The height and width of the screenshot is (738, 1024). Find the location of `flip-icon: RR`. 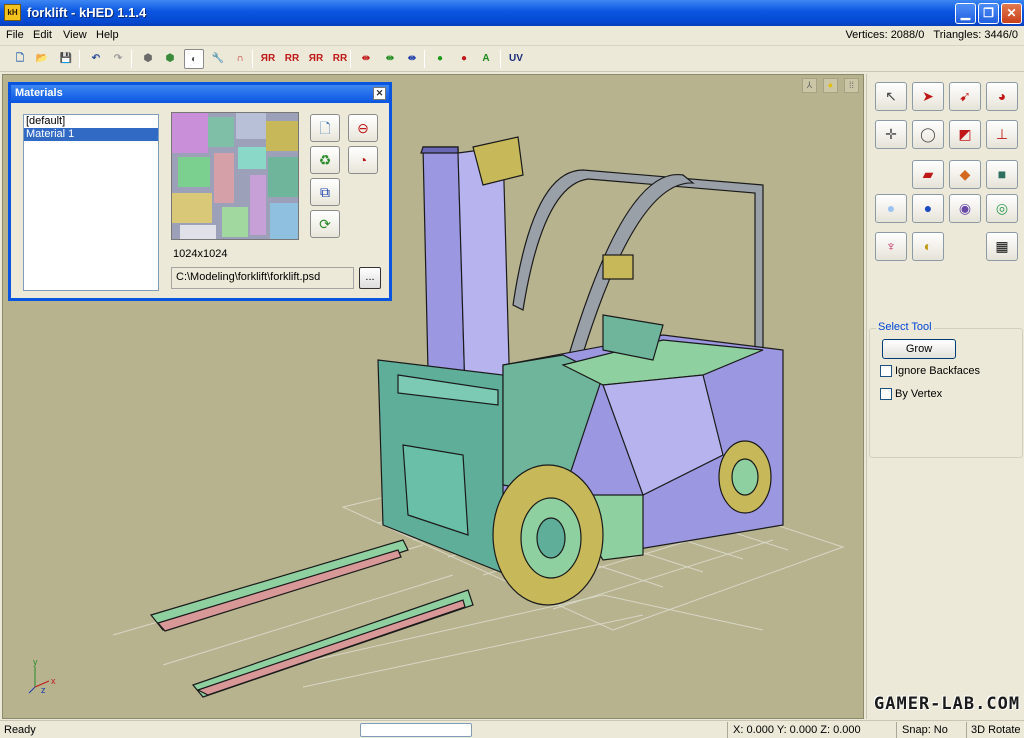

flip-icon: RR is located at coordinates (340, 59).